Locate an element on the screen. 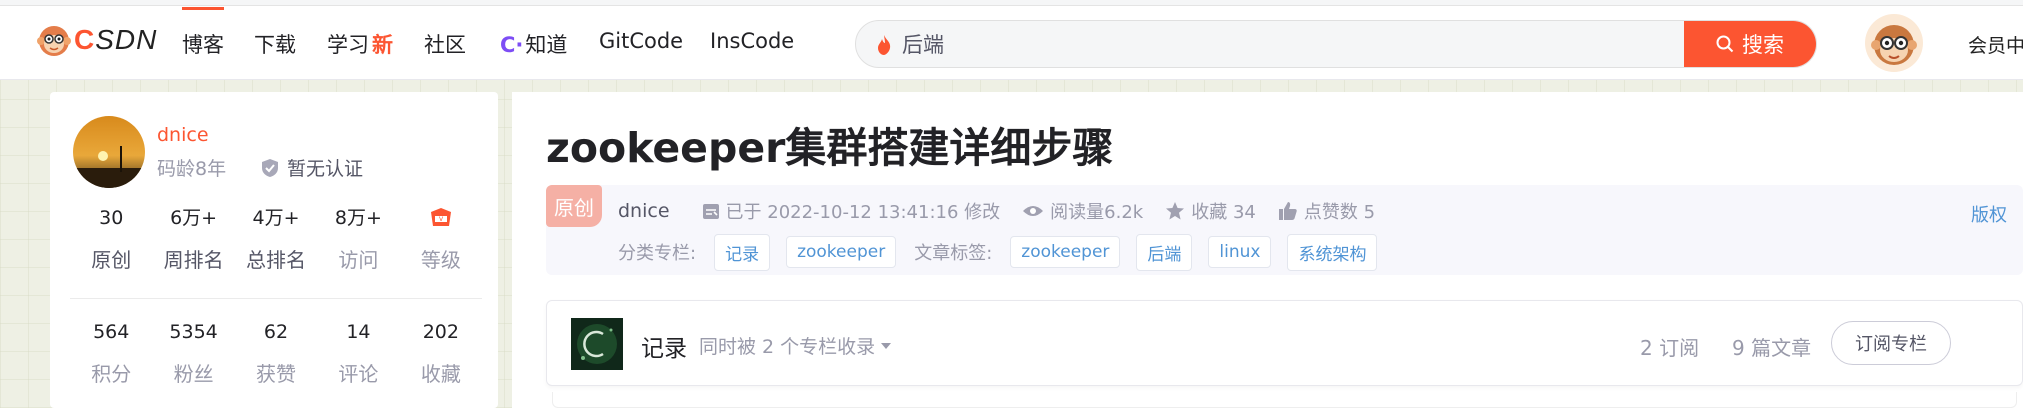 The height and width of the screenshot is (408, 2023). column-multi-dropdown: 同时被 2 个专栏收录 is located at coordinates (795, 345).